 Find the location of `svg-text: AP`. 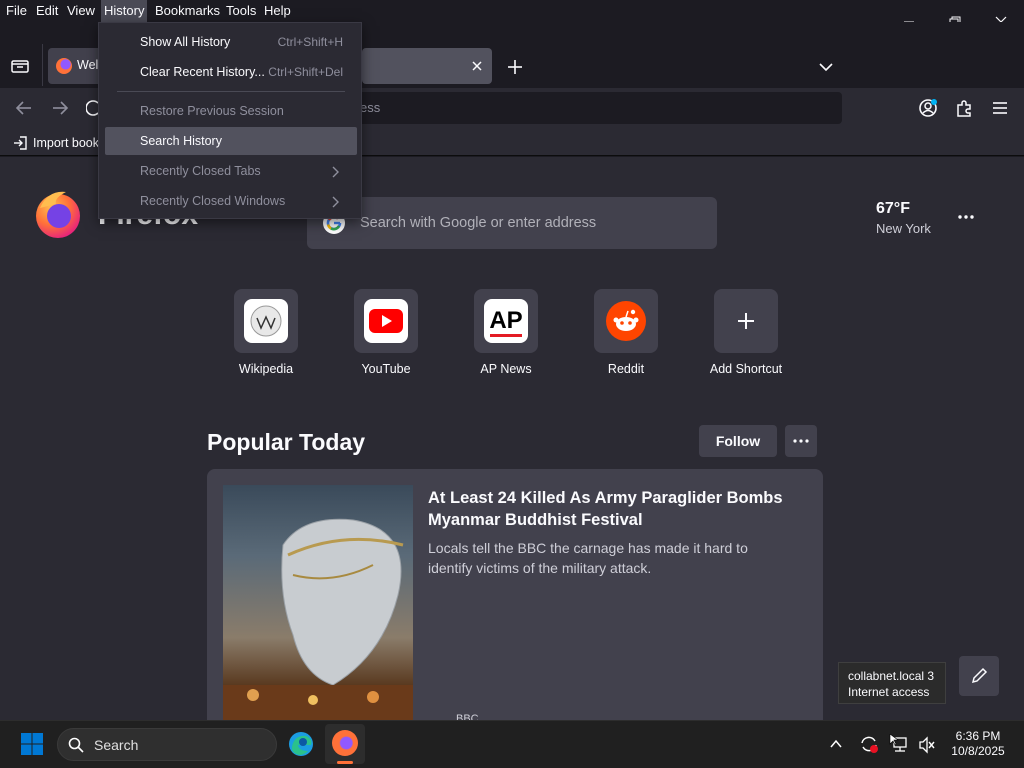

svg-text: AP is located at coordinates (505, 320).